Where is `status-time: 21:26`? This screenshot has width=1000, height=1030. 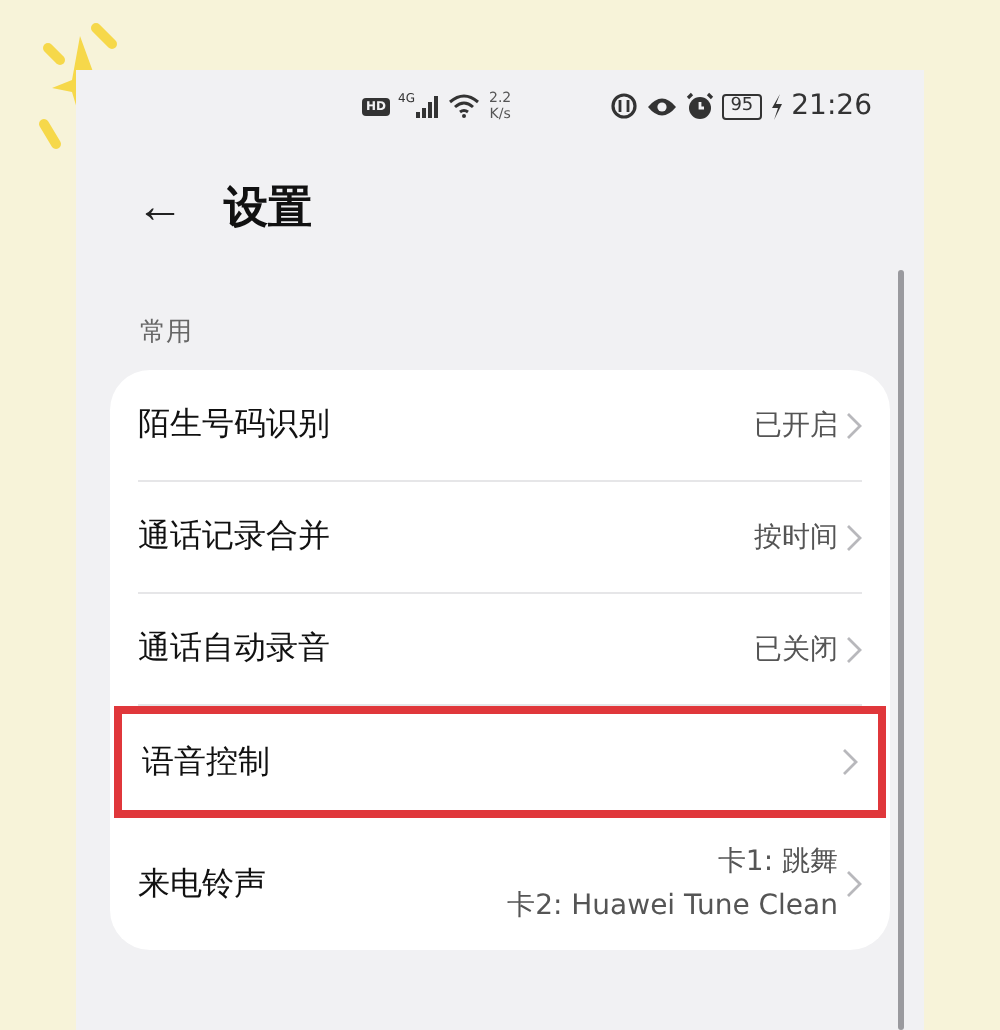
status-time: 21:26 is located at coordinates (831, 106).